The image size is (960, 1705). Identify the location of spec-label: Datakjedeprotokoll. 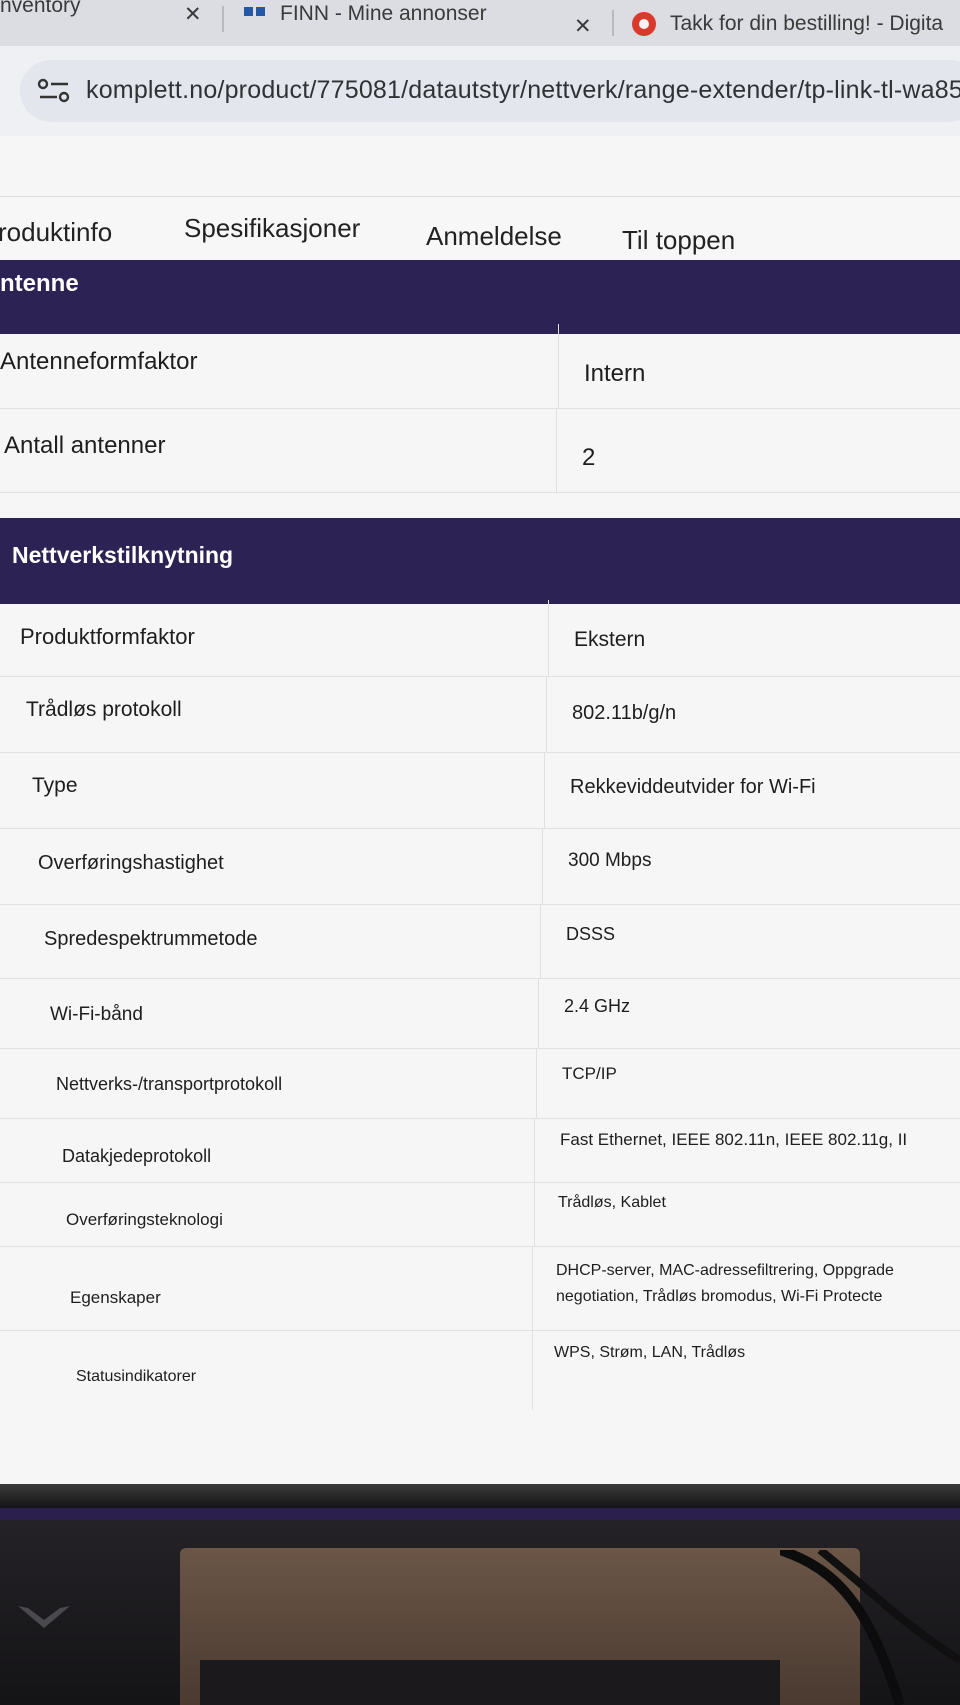
(137, 1156).